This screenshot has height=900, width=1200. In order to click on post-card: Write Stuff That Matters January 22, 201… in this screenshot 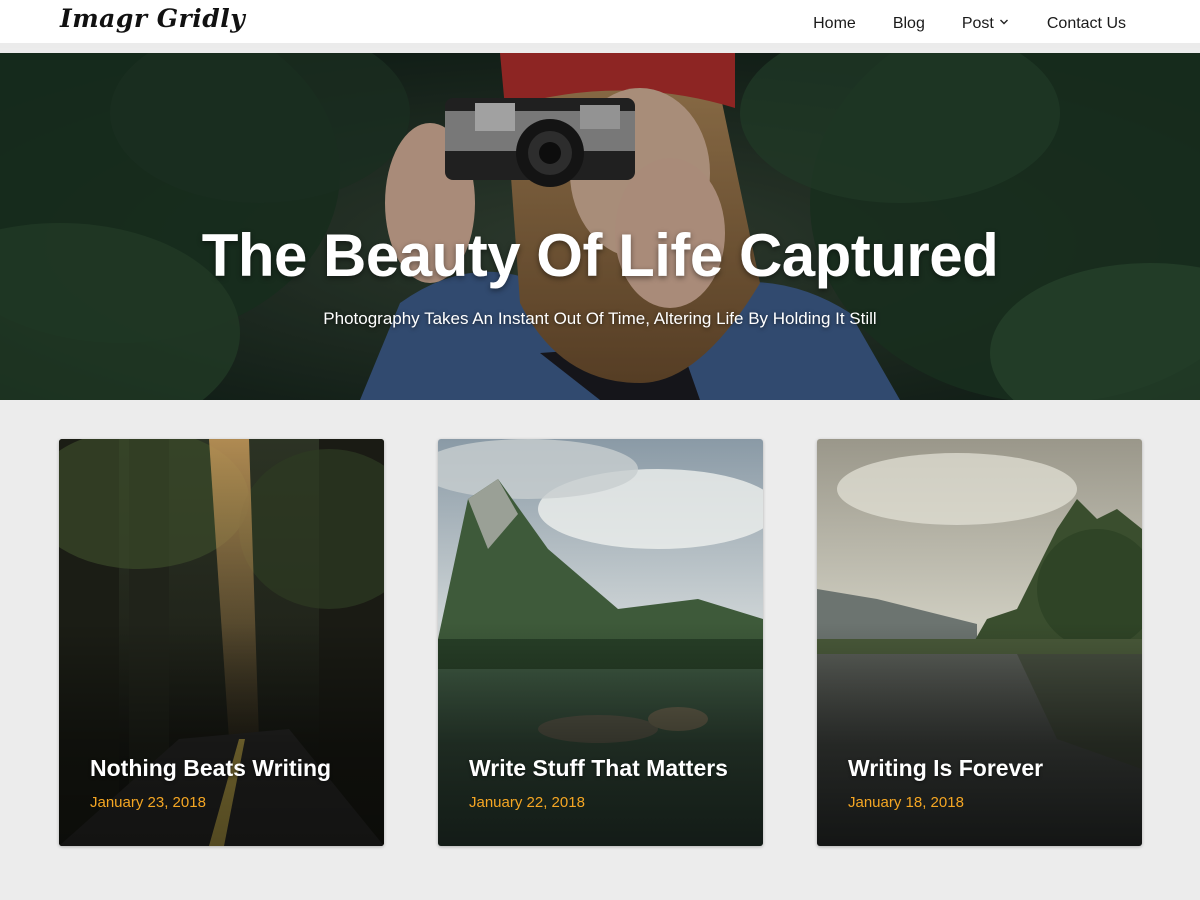, I will do `click(600, 642)`.